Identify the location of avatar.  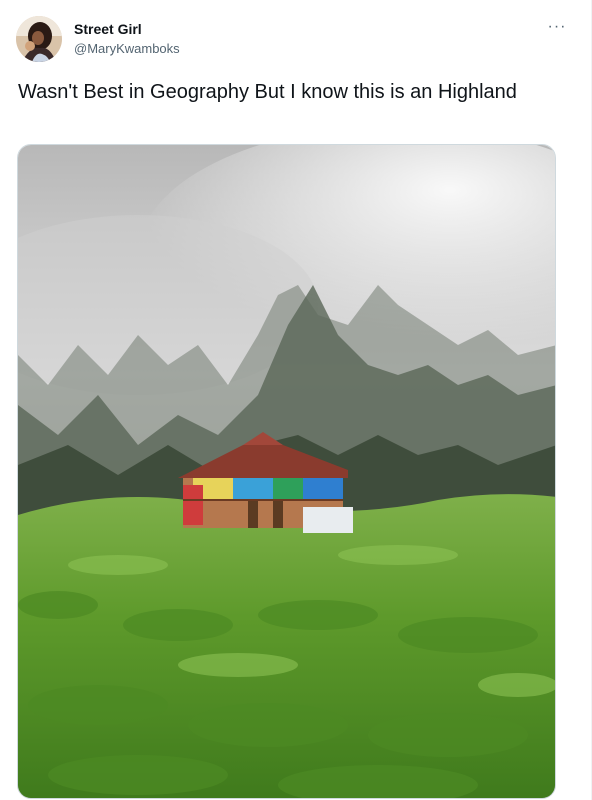
(39, 39).